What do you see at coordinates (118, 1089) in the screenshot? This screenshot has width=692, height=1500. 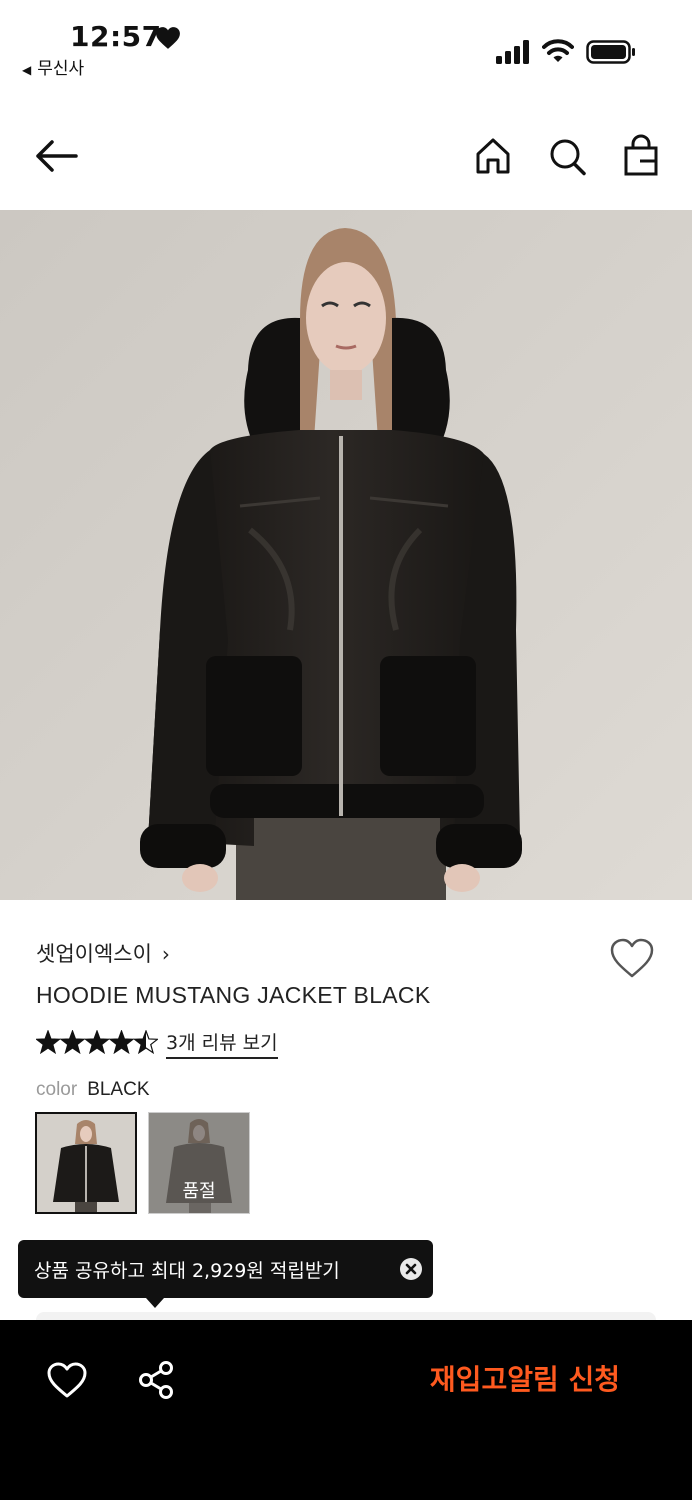 I see `color-value: BLACK` at bounding box center [118, 1089].